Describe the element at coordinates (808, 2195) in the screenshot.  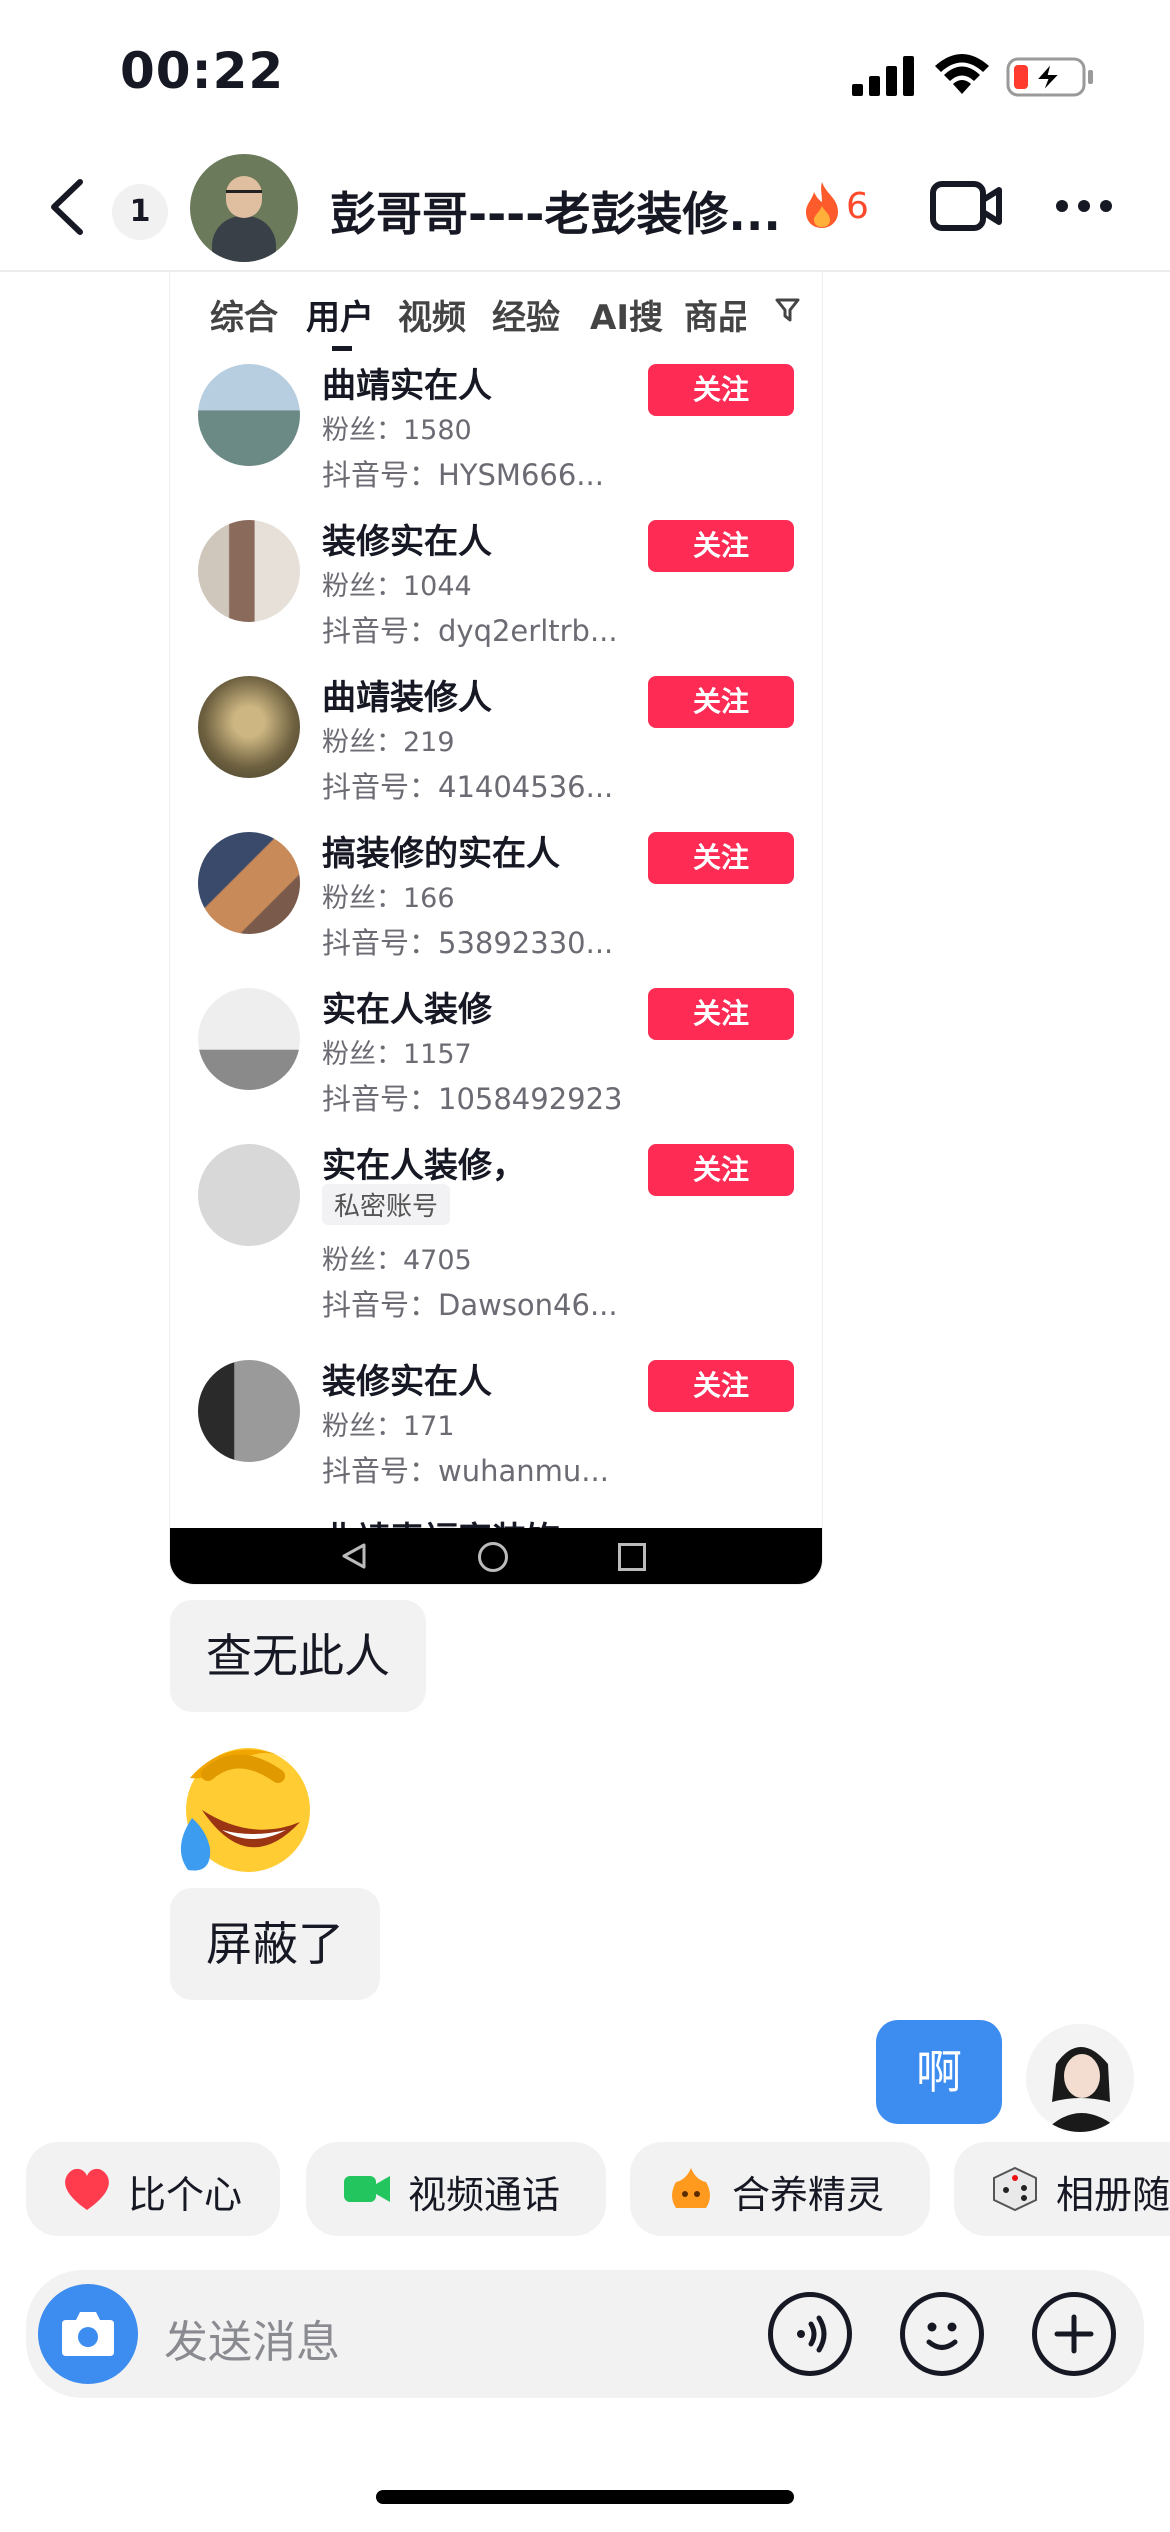
I see `quick-action-label: 合养精灵` at that location.